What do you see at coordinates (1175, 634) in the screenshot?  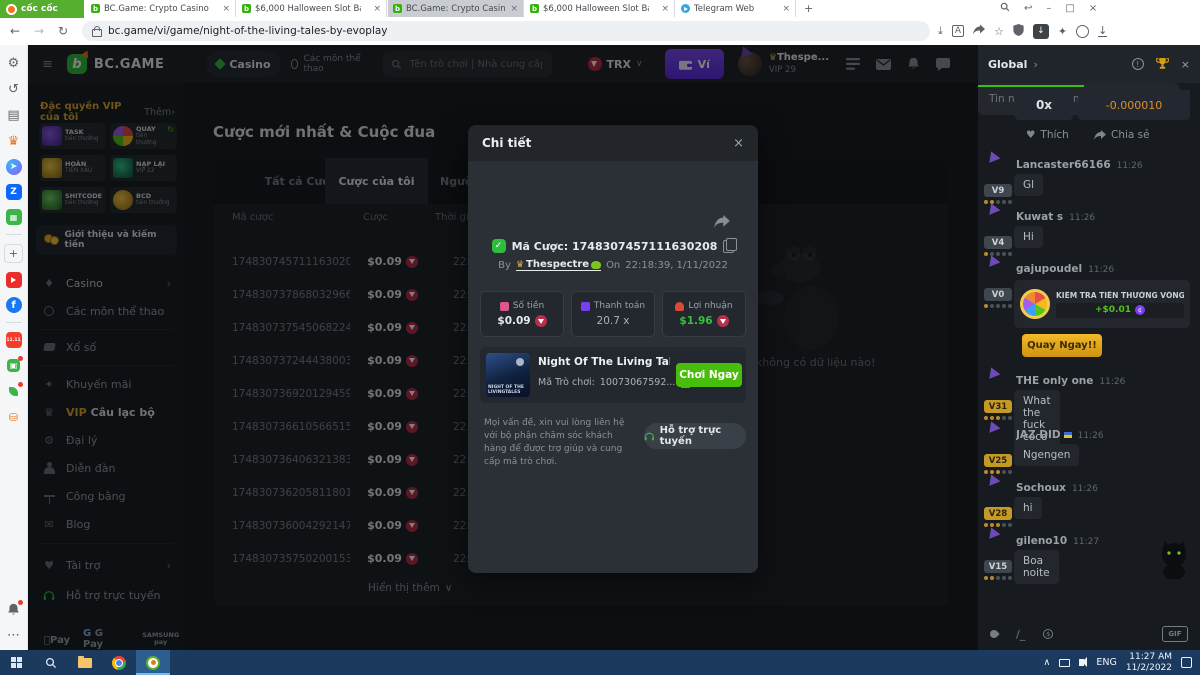 I see `gif-button: GIF` at bounding box center [1175, 634].